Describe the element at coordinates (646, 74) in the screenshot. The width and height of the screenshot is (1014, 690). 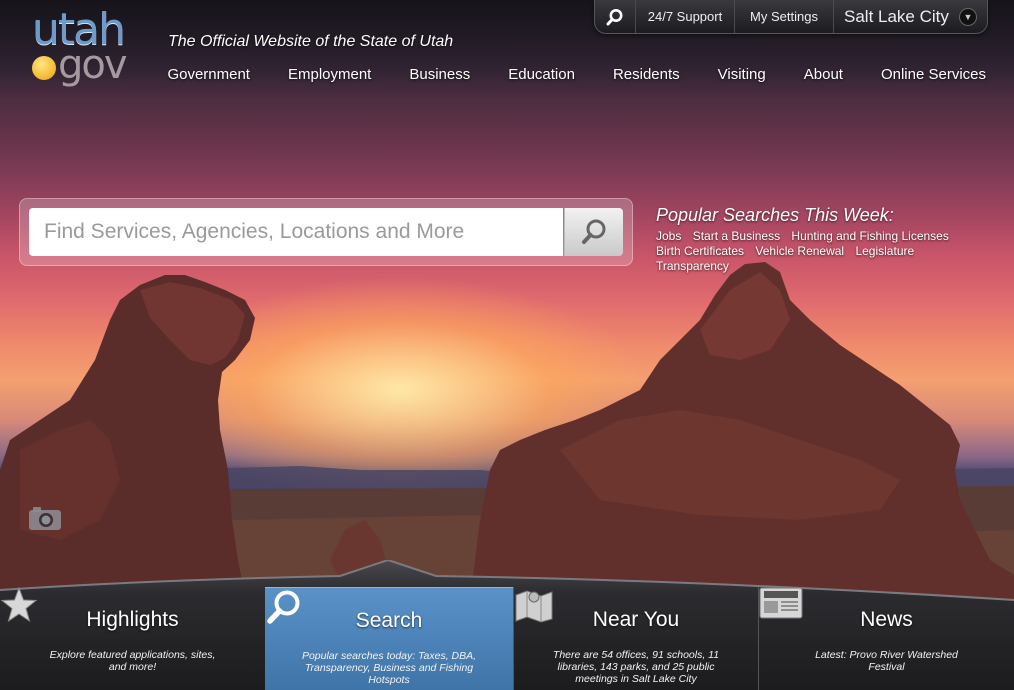
I see `nav-residents: Residents` at that location.